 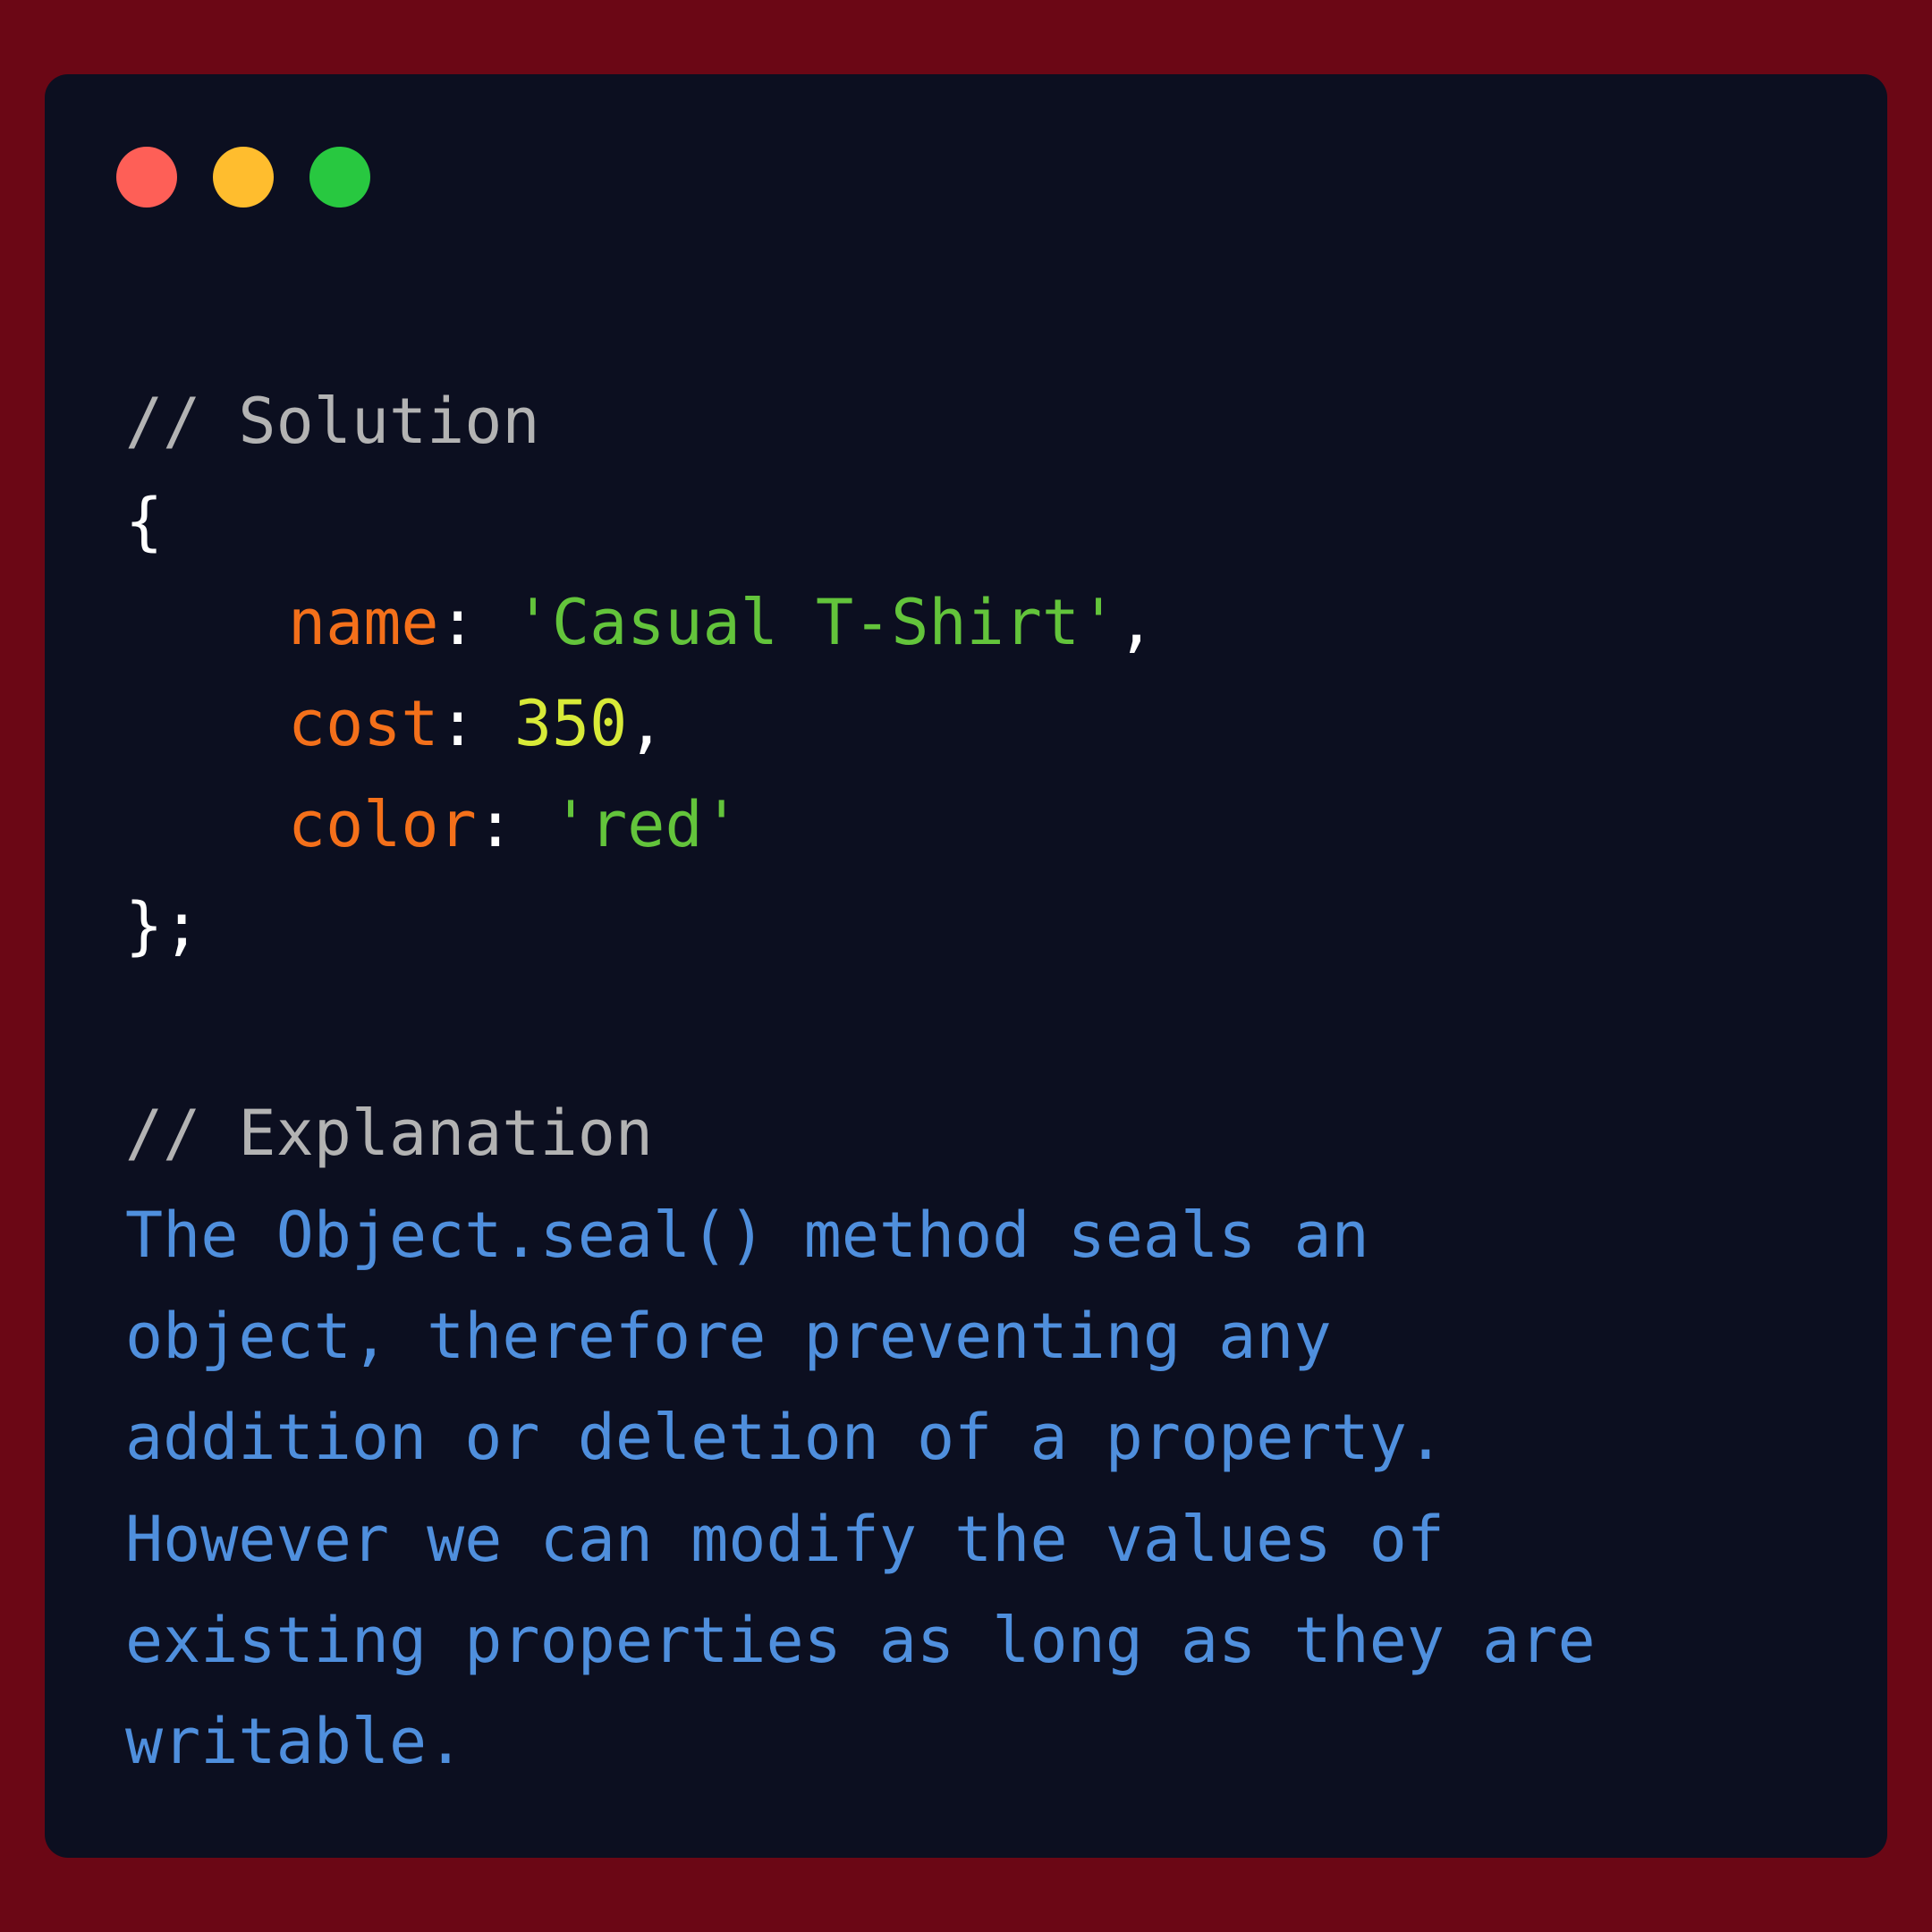 I want to click on property-key: name, so click(x=363, y=622).